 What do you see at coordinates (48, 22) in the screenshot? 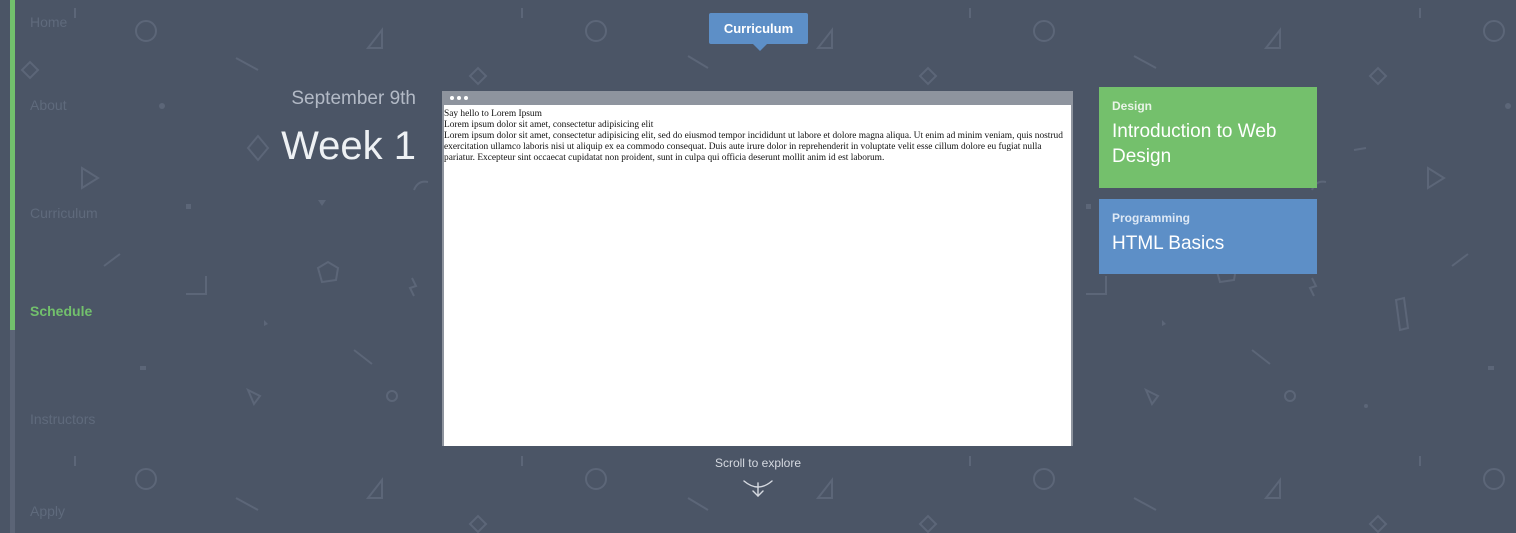
I see `nav-item-home: Home` at bounding box center [48, 22].